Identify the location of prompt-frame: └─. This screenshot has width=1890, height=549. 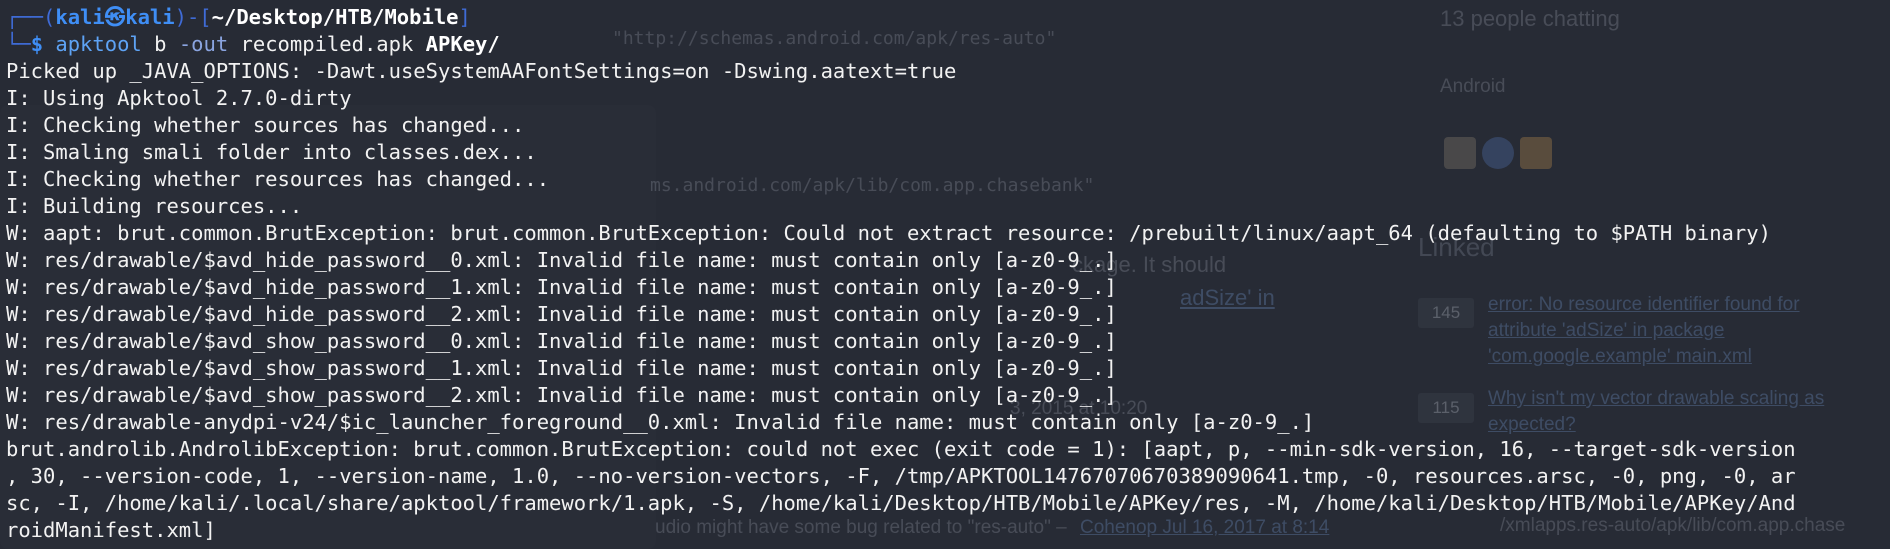
(18, 44).